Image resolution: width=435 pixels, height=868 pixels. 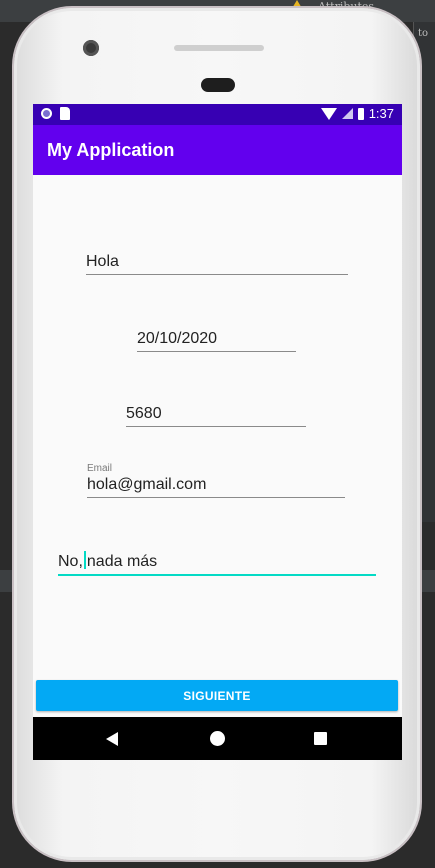 I want to click on ide-side-label: to, so click(x=423, y=33).